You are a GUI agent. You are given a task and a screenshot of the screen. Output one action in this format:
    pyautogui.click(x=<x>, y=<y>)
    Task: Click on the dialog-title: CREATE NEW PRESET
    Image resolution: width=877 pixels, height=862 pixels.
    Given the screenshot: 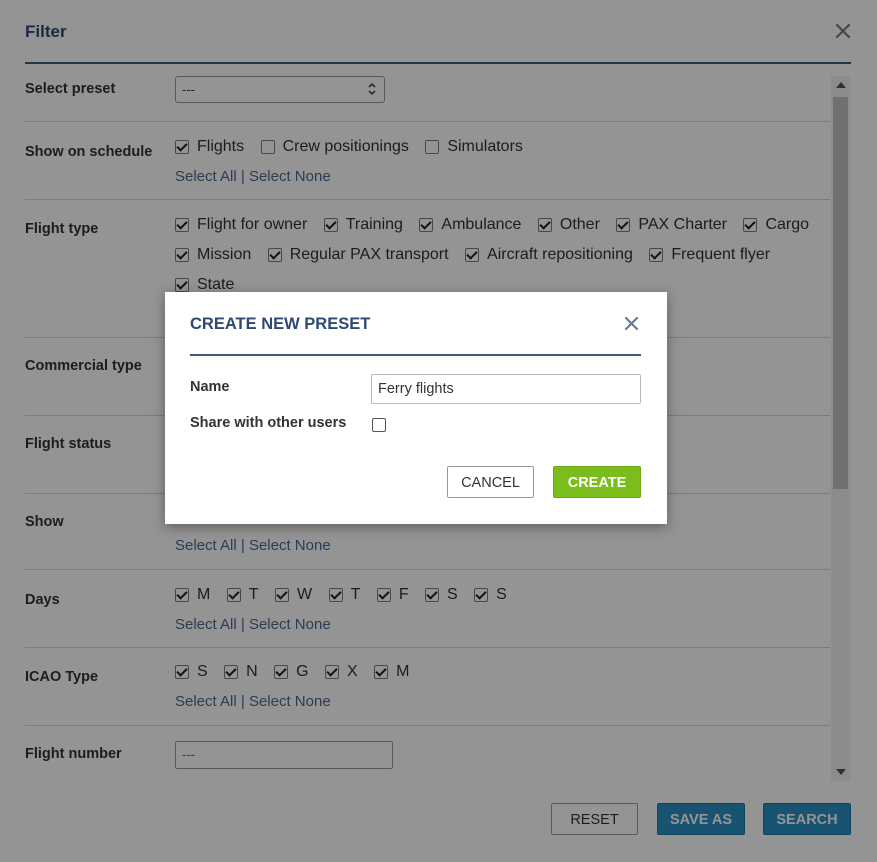 What is the action you would take?
    pyautogui.click(x=280, y=324)
    